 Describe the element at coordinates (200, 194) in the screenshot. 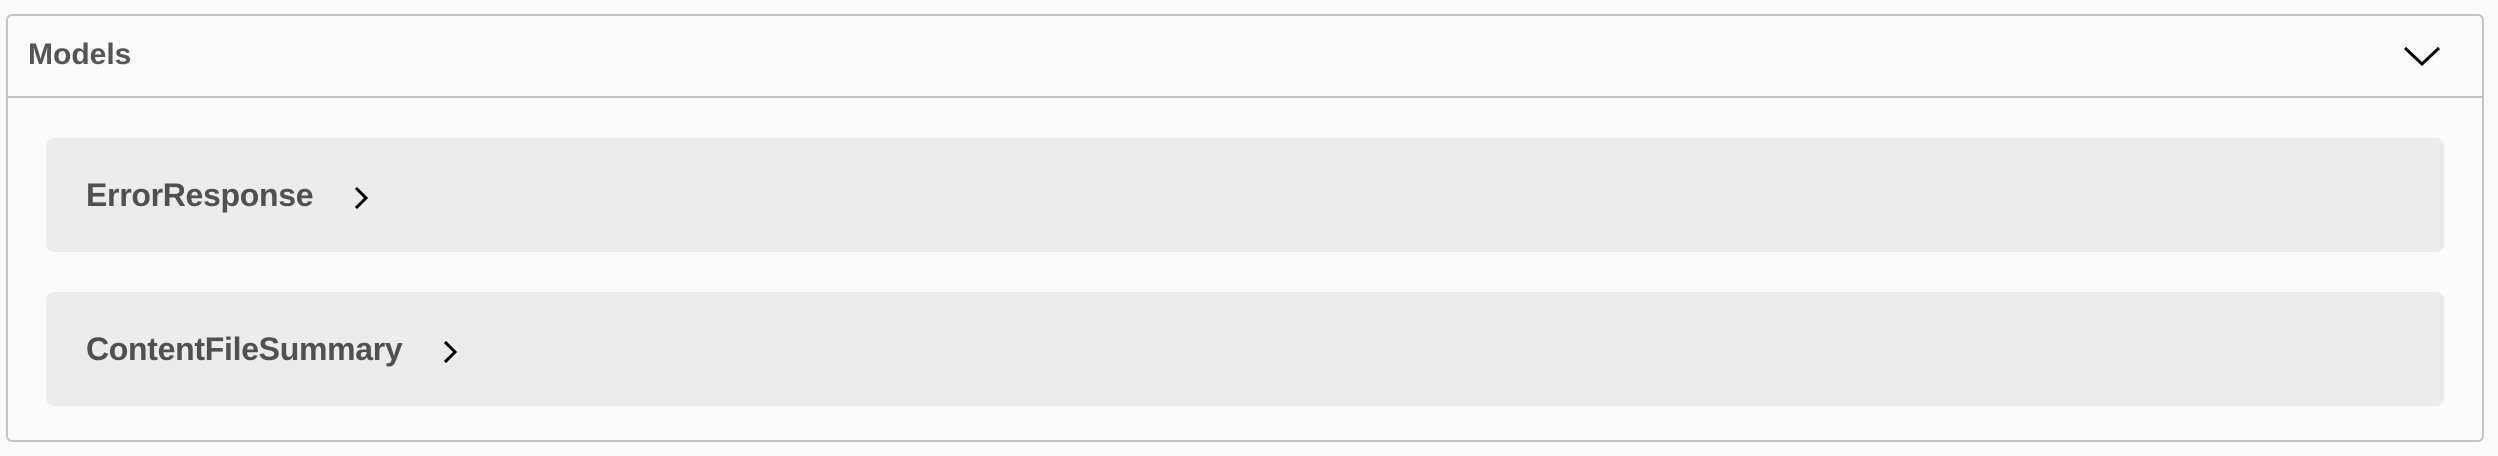

I see `model-name: ErrorResponse` at that location.